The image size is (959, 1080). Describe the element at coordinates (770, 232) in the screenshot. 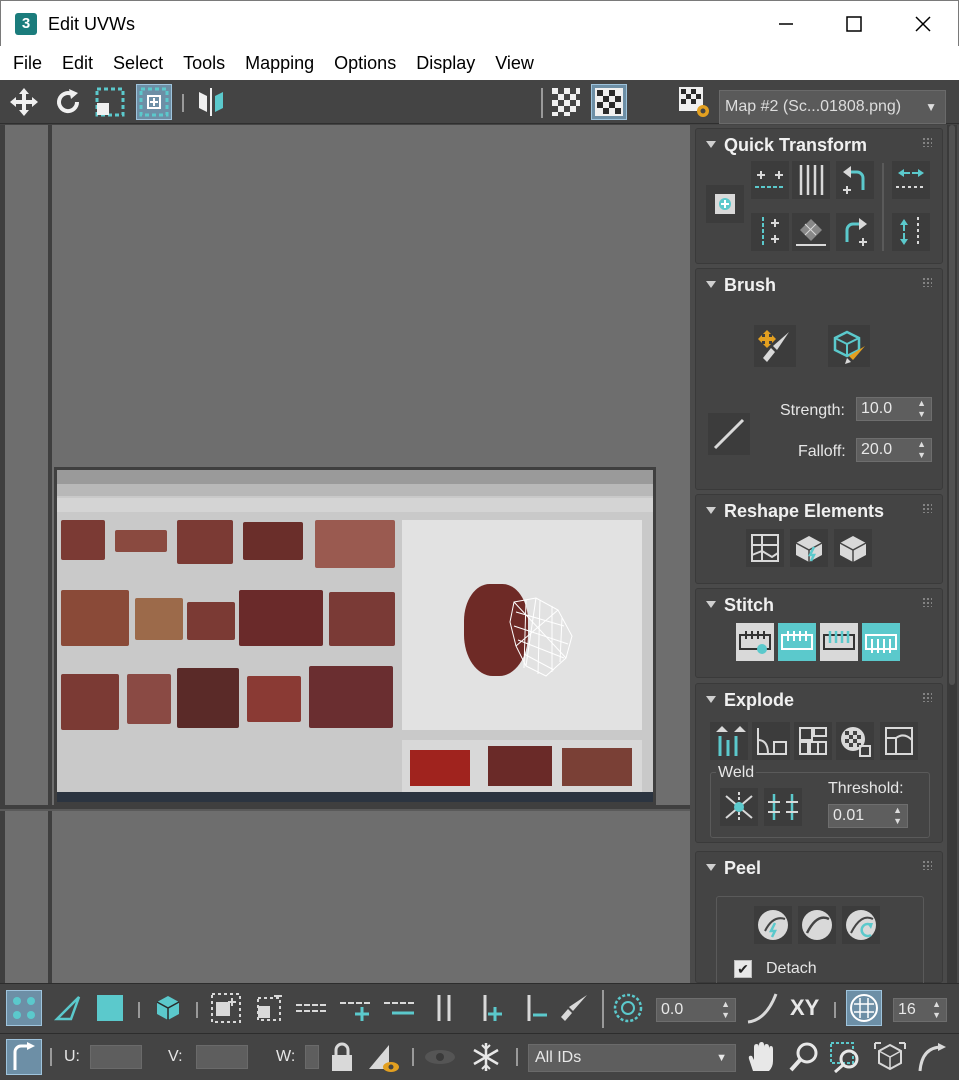

I see `align-vertical-button` at that location.